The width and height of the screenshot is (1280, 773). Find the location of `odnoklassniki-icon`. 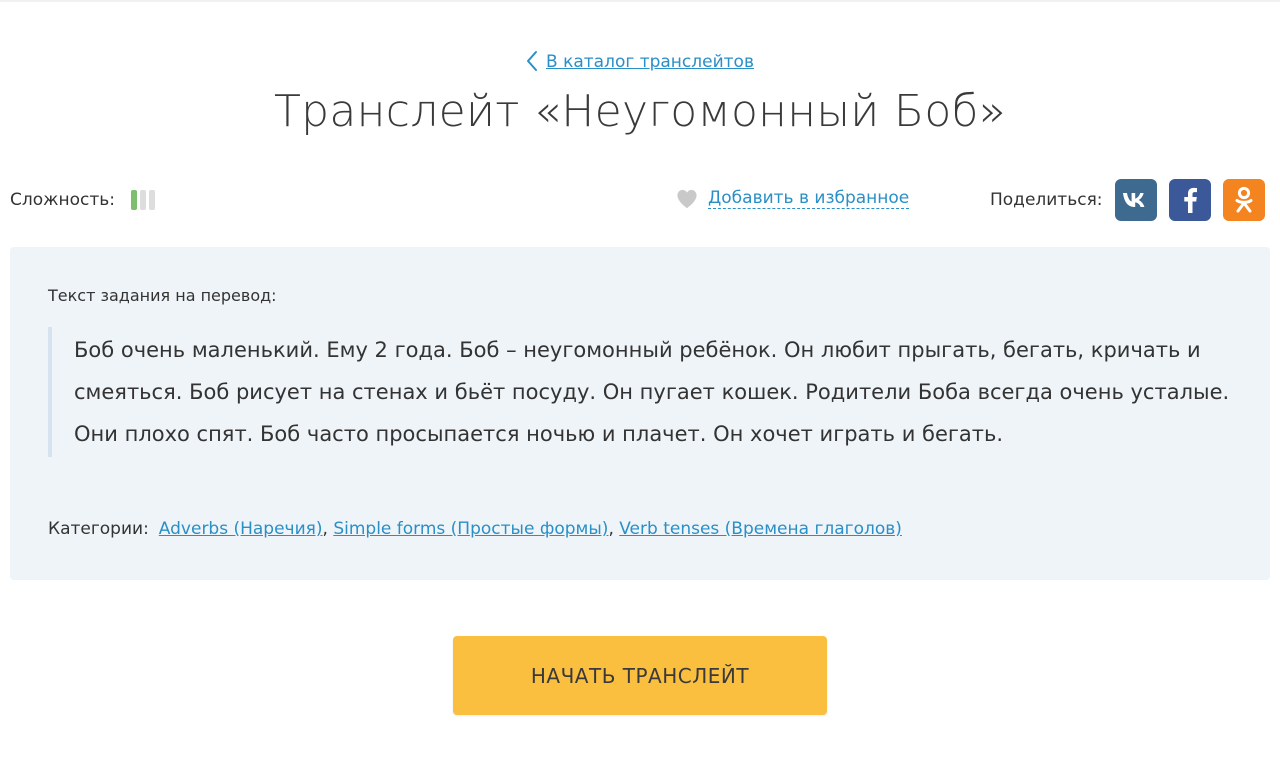

odnoklassniki-icon is located at coordinates (1244, 199).